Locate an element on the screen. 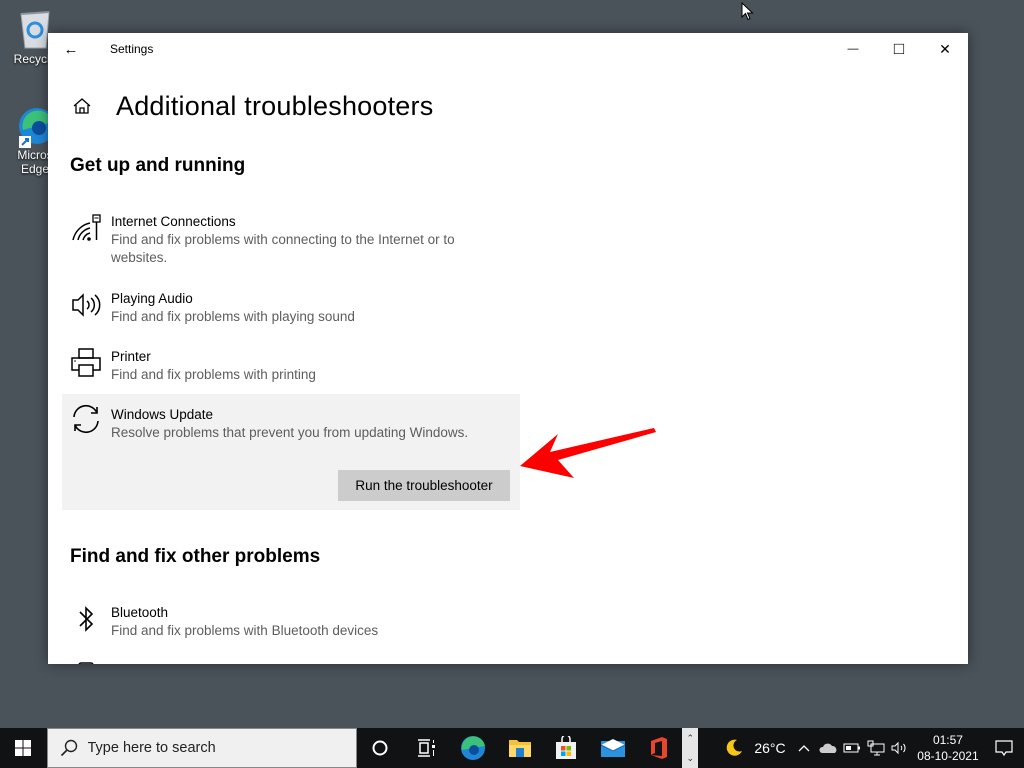  battery-button is located at coordinates (852, 748).